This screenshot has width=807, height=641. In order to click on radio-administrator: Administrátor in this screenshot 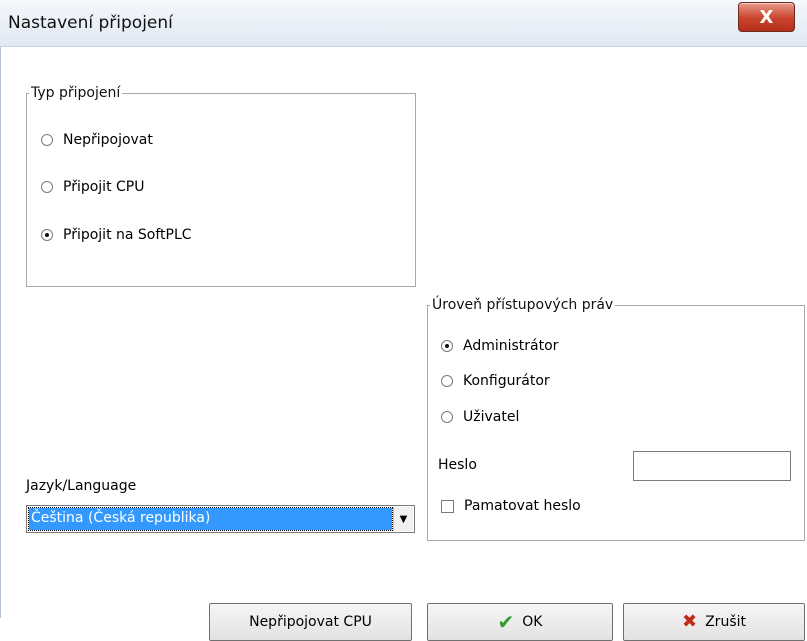, I will do `click(499, 346)`.